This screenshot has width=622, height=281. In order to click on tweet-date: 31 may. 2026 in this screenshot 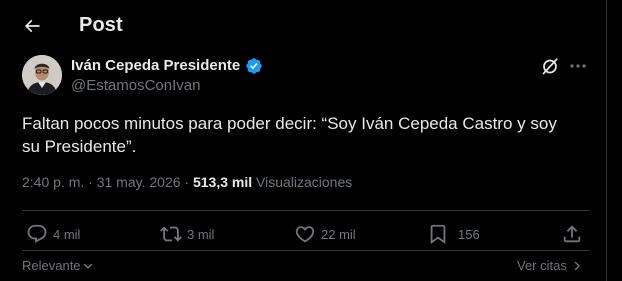, I will do `click(139, 182)`.